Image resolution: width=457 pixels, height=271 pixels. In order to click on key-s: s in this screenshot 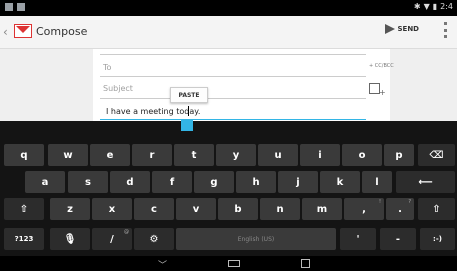, I will do `click(88, 182)`.